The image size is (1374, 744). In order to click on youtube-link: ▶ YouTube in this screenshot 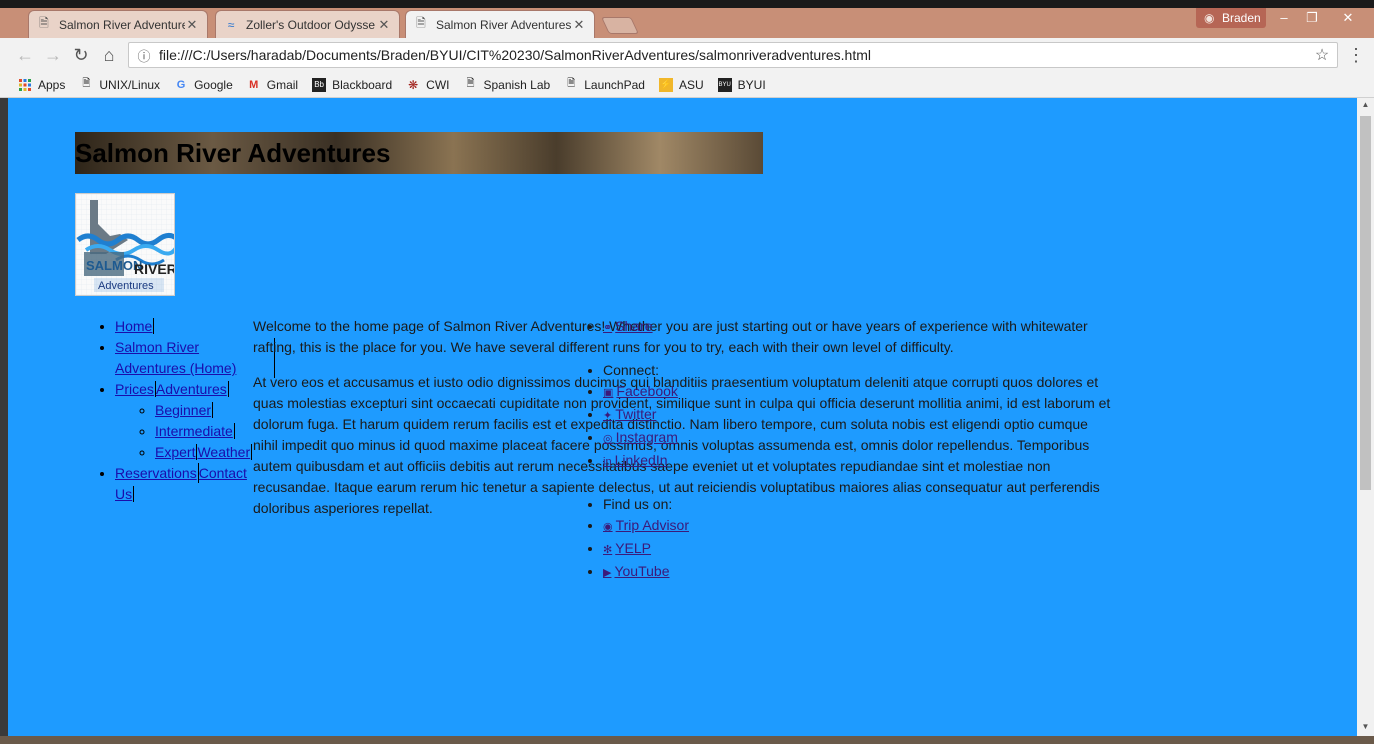, I will do `click(636, 571)`.